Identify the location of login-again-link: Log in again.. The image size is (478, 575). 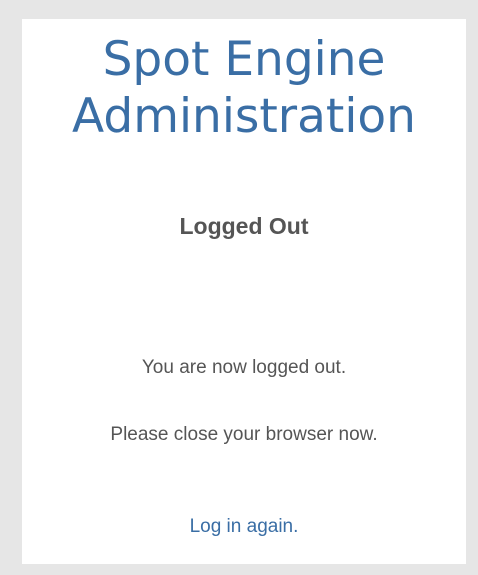
(244, 527).